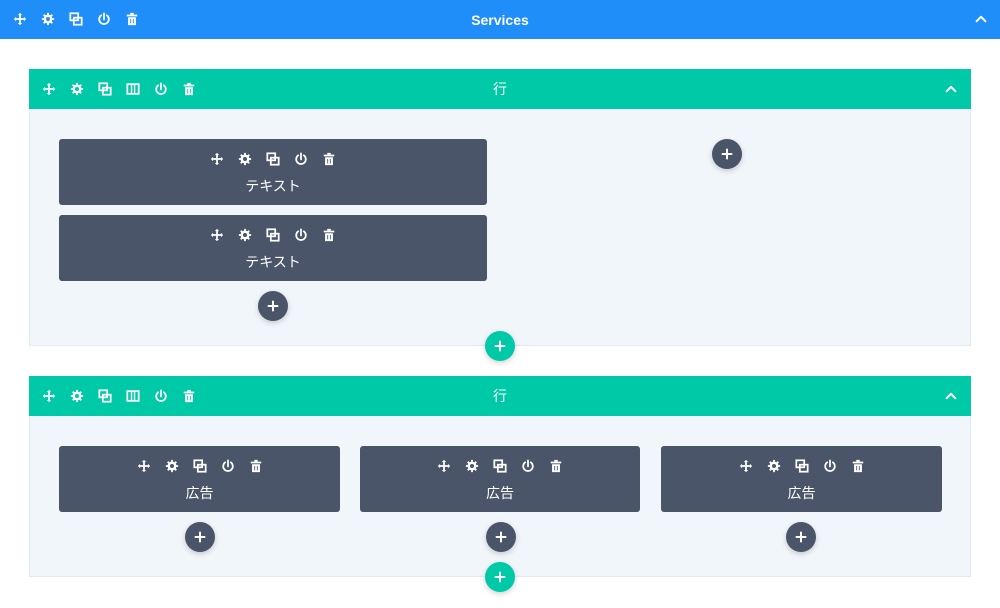 This screenshot has height=608, width=1000. I want to click on section-header: Services, so click(500, 19).